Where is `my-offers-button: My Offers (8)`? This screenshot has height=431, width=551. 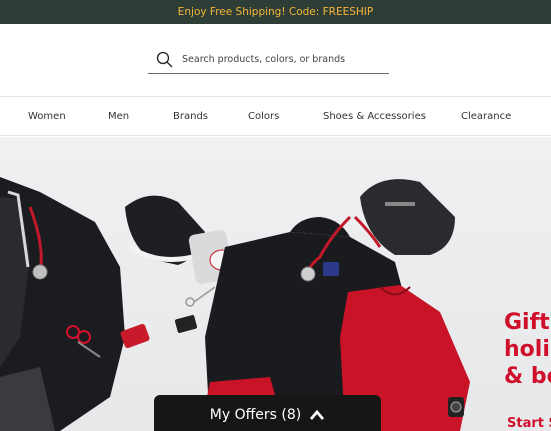 my-offers-button: My Offers (8) is located at coordinates (267, 413).